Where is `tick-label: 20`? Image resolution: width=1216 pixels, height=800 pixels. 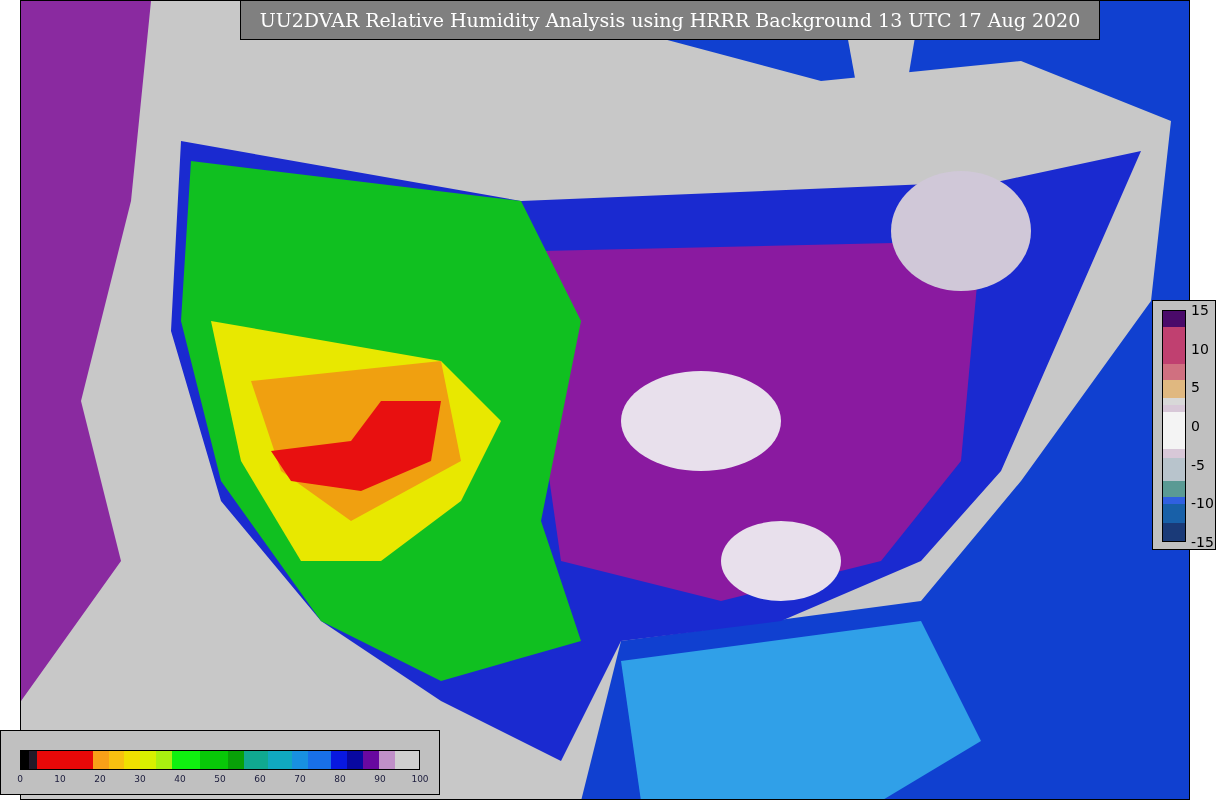 tick-label: 20 is located at coordinates (100, 779).